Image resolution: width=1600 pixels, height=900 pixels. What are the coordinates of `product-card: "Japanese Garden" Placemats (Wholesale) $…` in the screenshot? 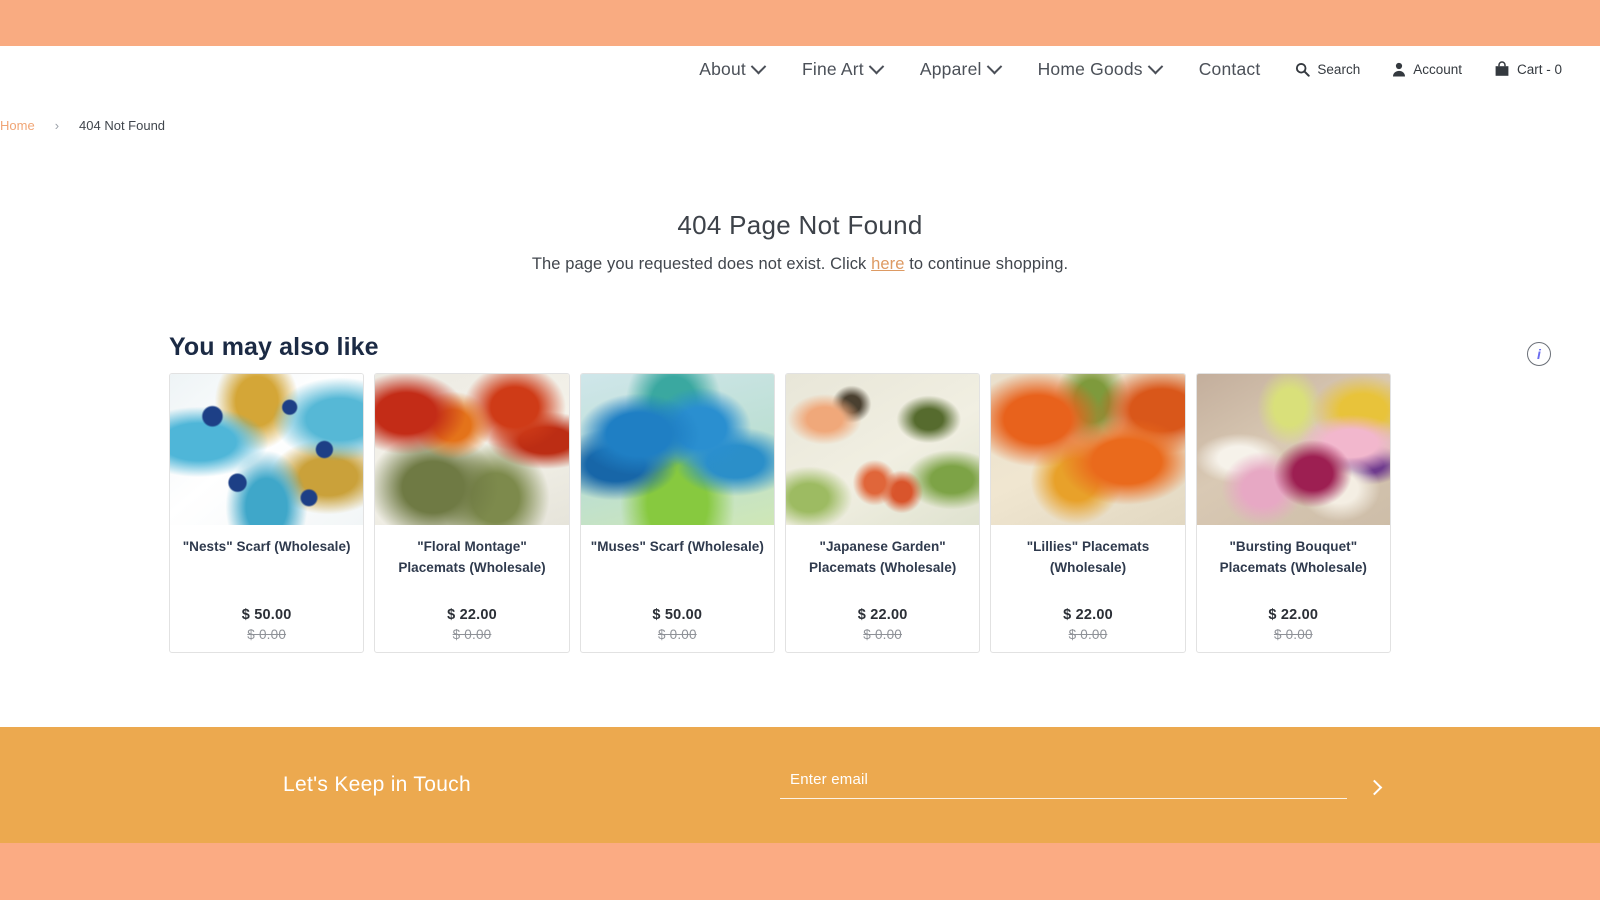 It's located at (882, 513).